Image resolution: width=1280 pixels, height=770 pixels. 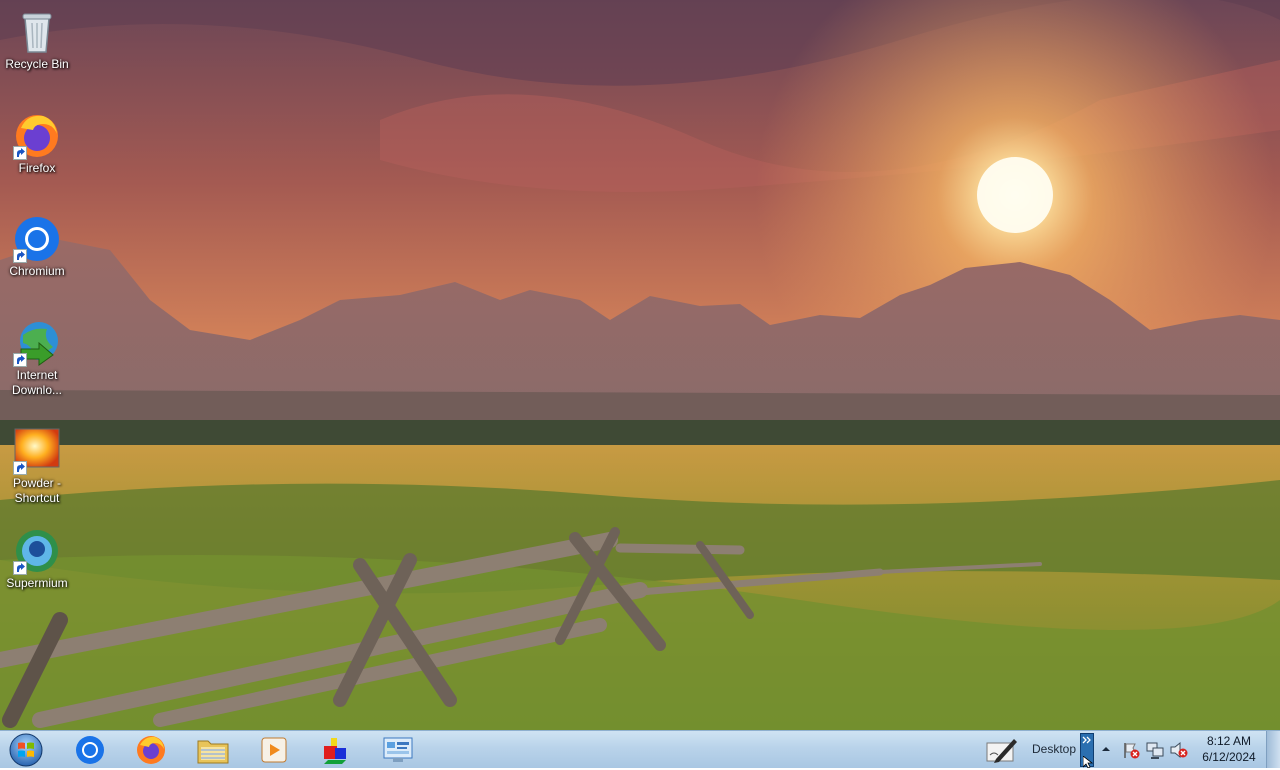 I want to click on media-player-icon, so click(x=274, y=750).